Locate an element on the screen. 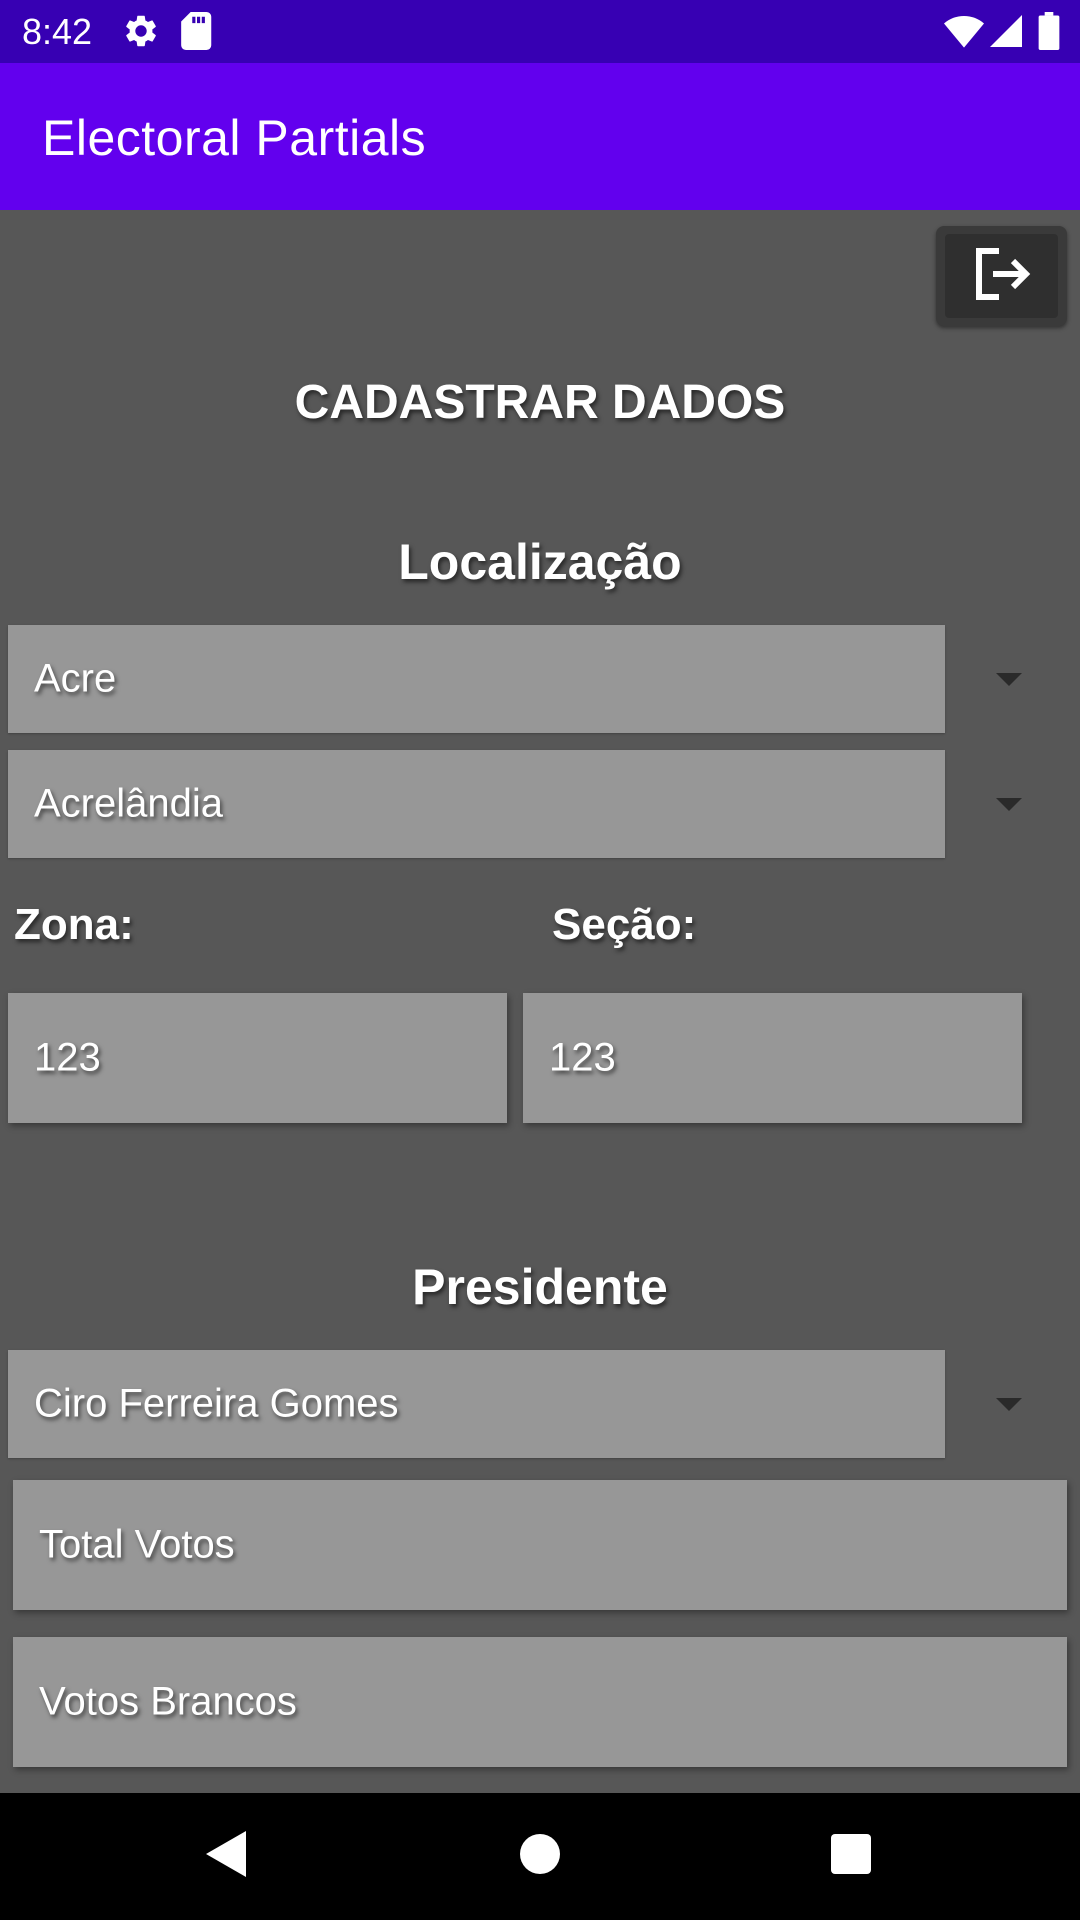 This screenshot has width=1080, height=1920. home-button is located at coordinates (540, 1856).